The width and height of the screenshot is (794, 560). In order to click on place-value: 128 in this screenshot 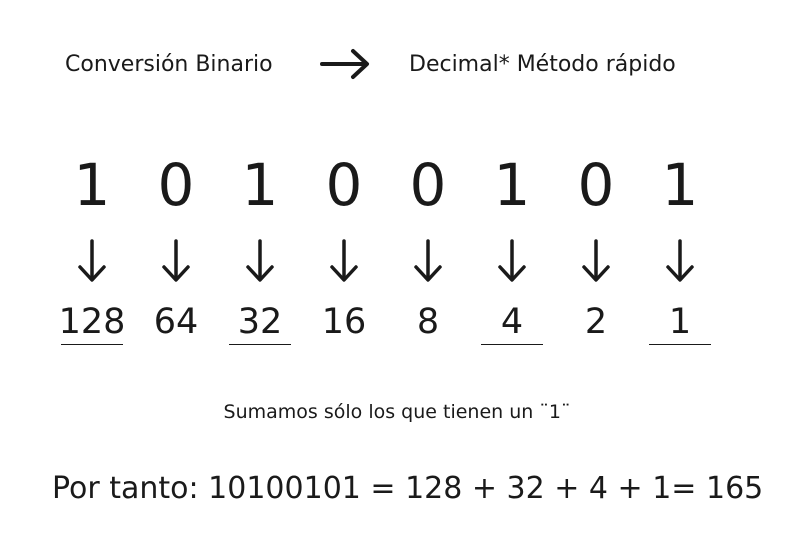, I will do `click(92, 322)`.